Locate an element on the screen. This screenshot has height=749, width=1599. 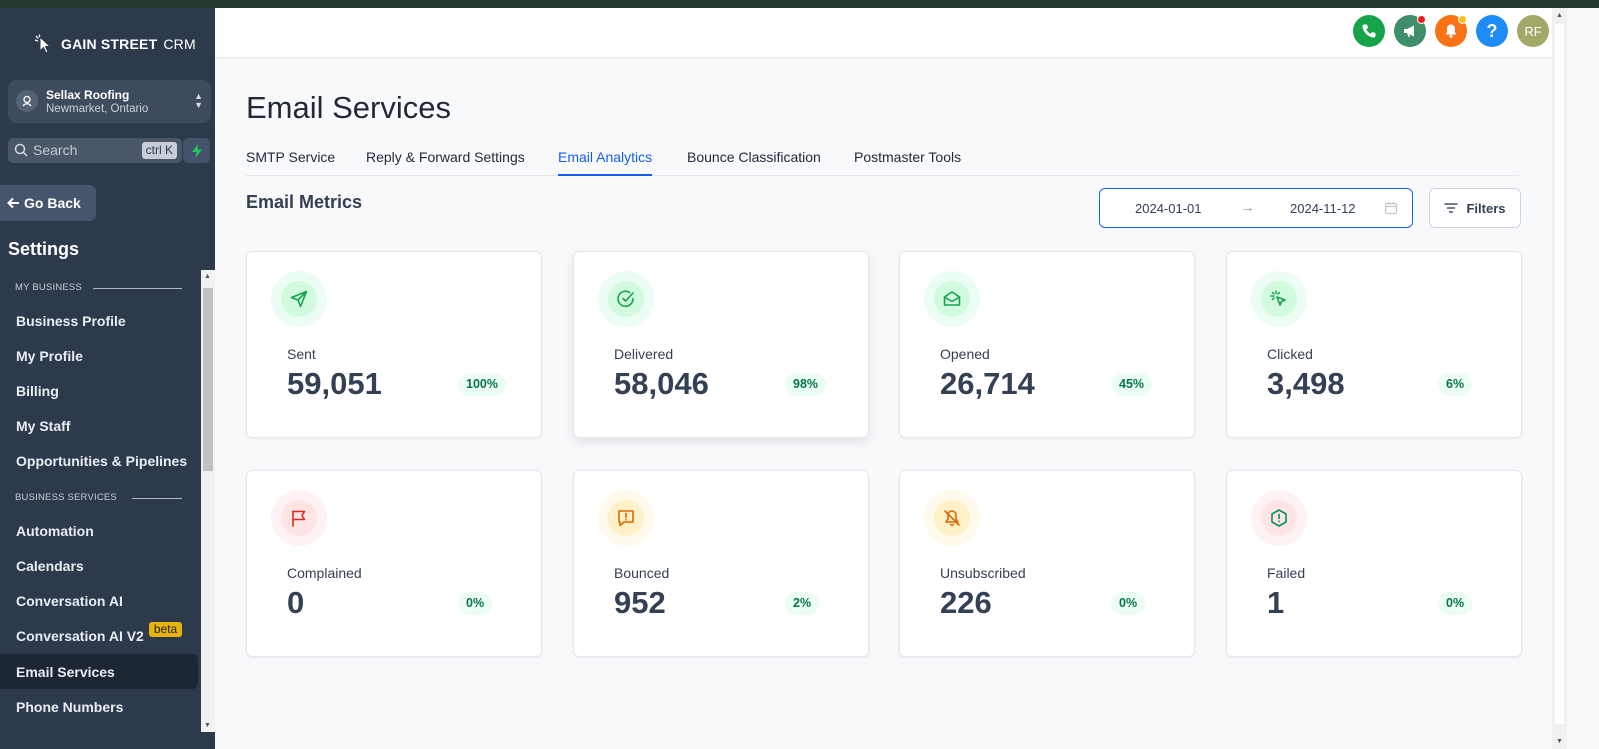
sidebar-item-phone-numbers: Phone Numbers is located at coordinates (100, 706).